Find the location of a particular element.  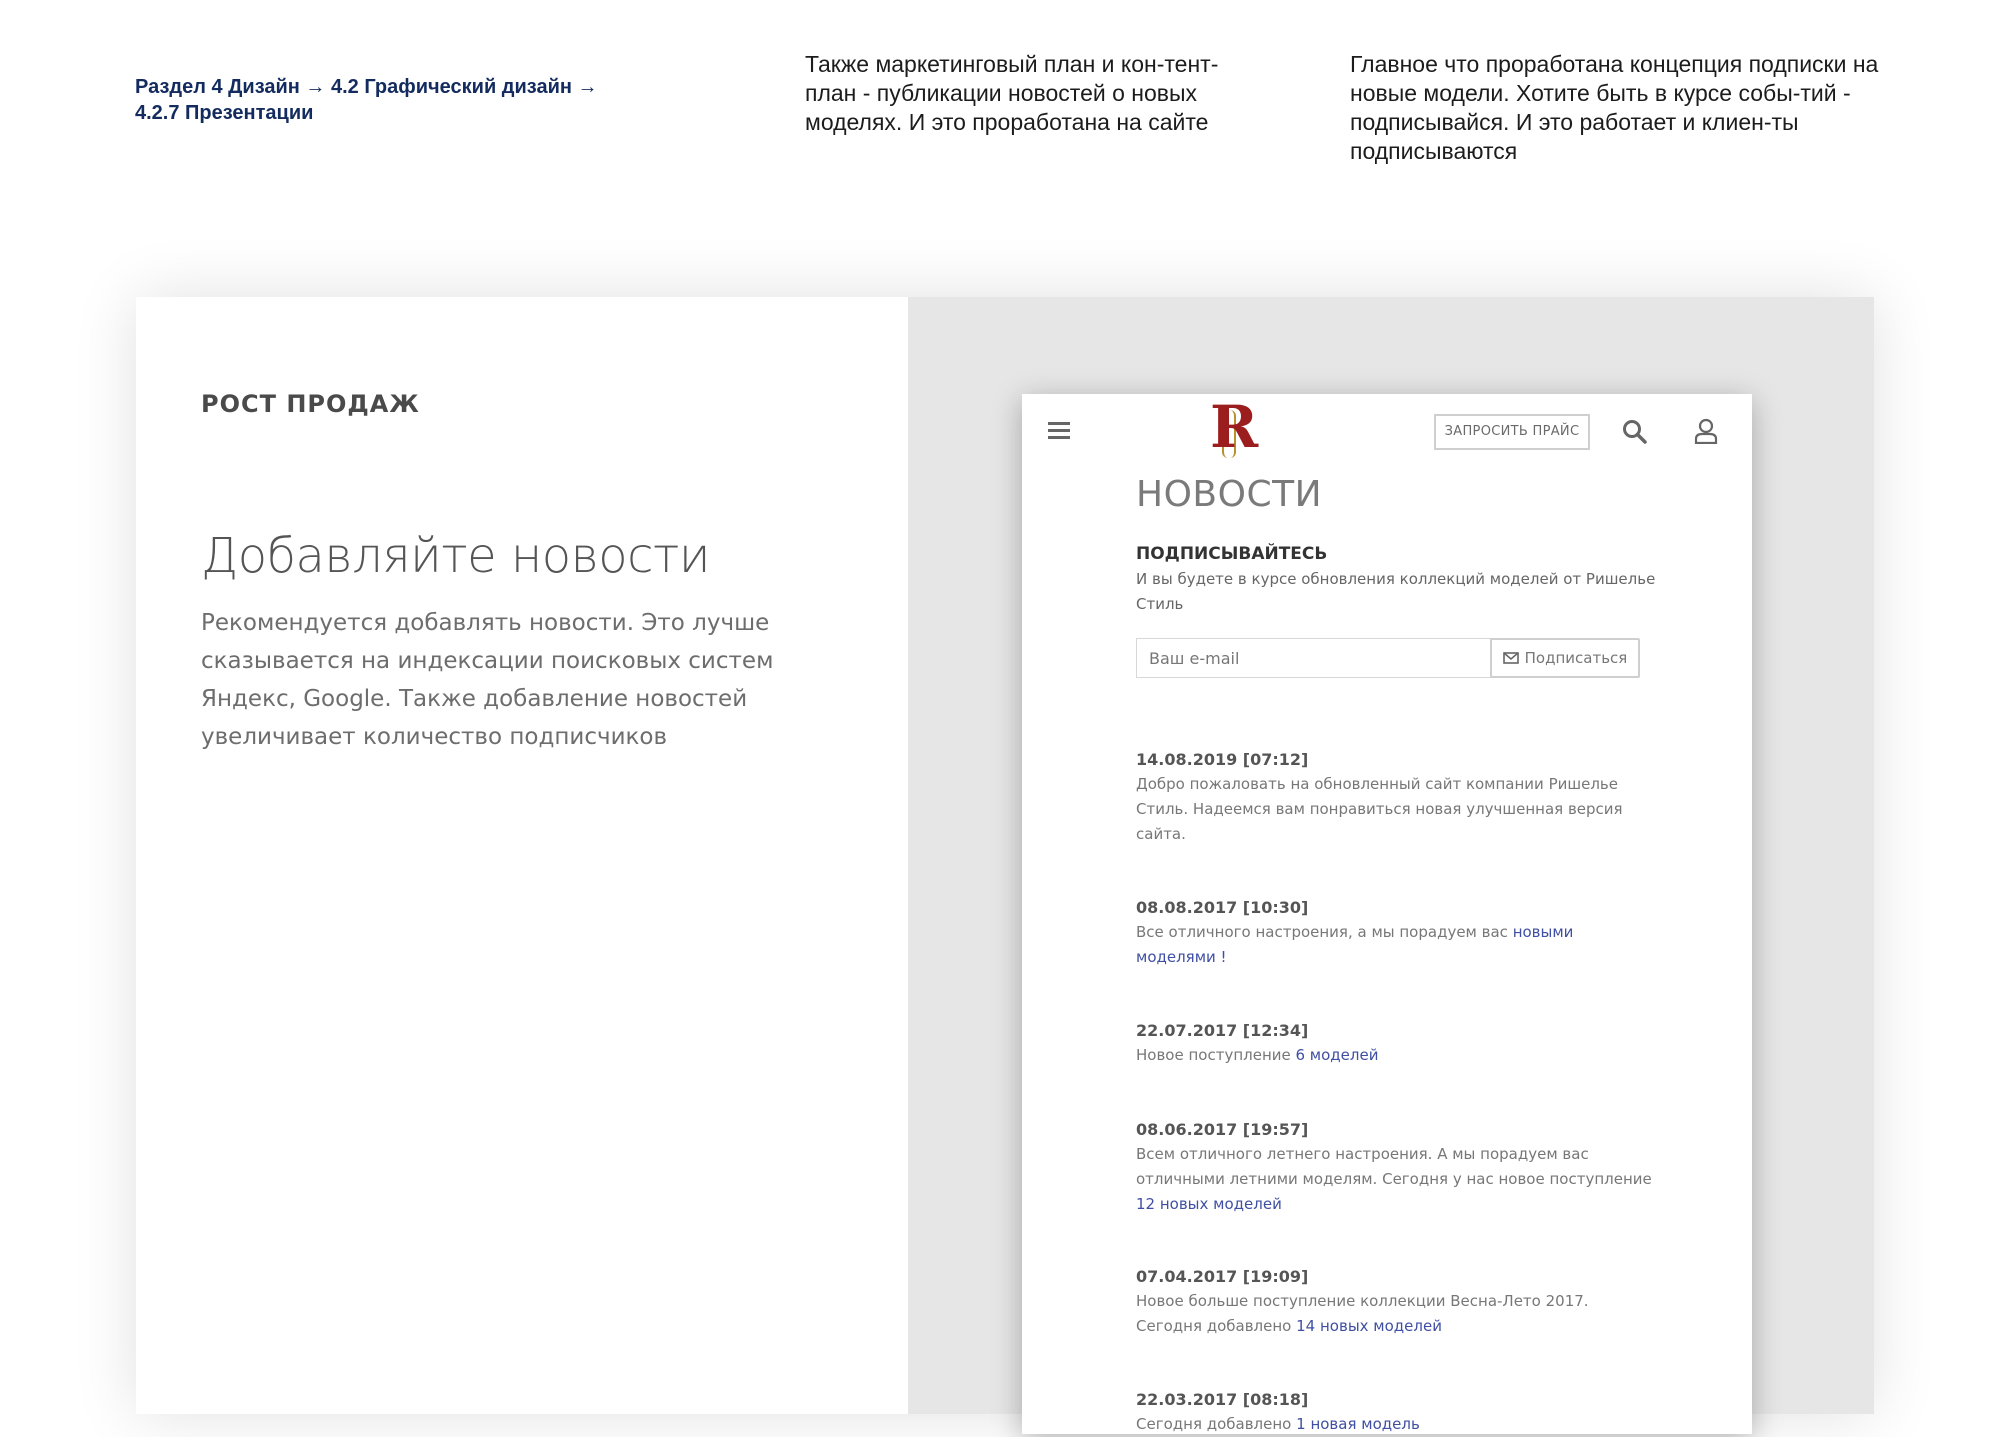

breadcrumb-line-2: 4.2.7 Презентации is located at coordinates (224, 113).